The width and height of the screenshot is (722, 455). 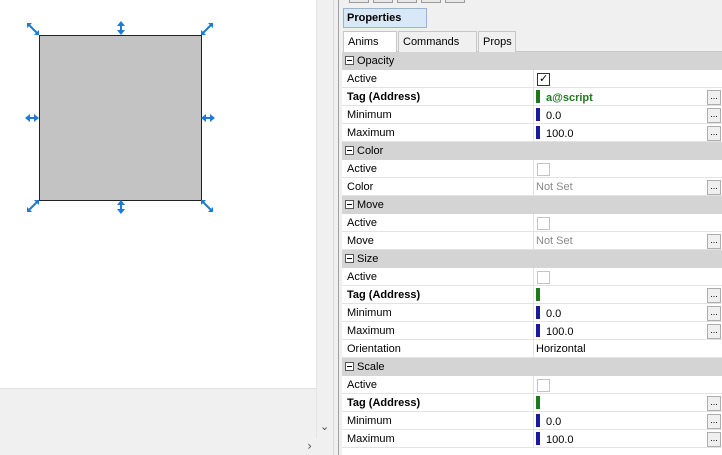 What do you see at coordinates (569, 98) in the screenshot?
I see `tag-address-value: a@script` at bounding box center [569, 98].